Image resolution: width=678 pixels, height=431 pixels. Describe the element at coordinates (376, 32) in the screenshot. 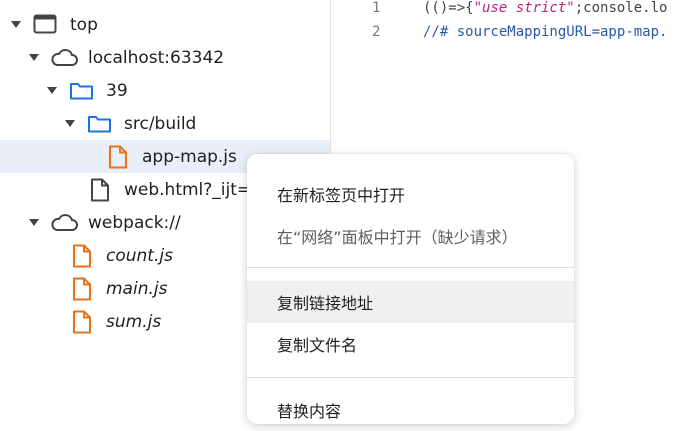

I see `line-number: 2` at that location.